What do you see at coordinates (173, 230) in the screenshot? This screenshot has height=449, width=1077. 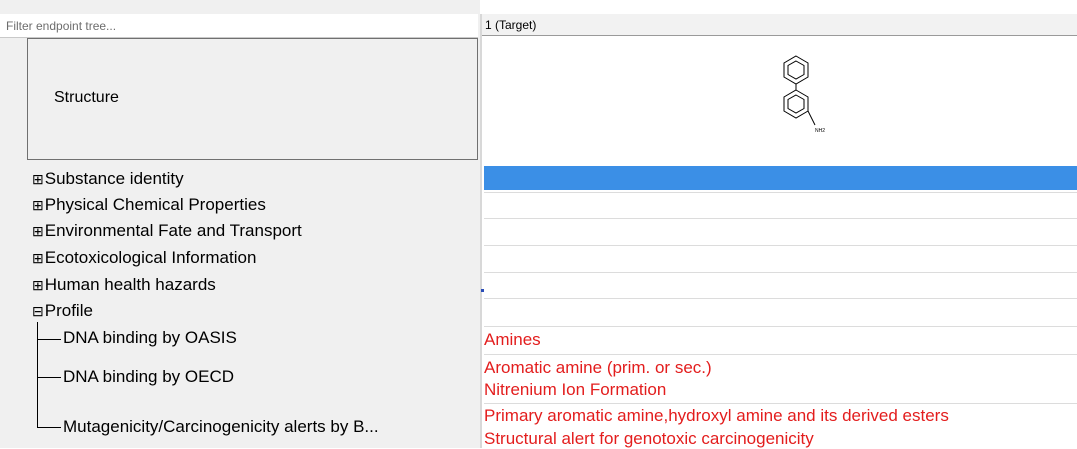 I see `tree-node-label: Environmental Fate and Transport` at bounding box center [173, 230].